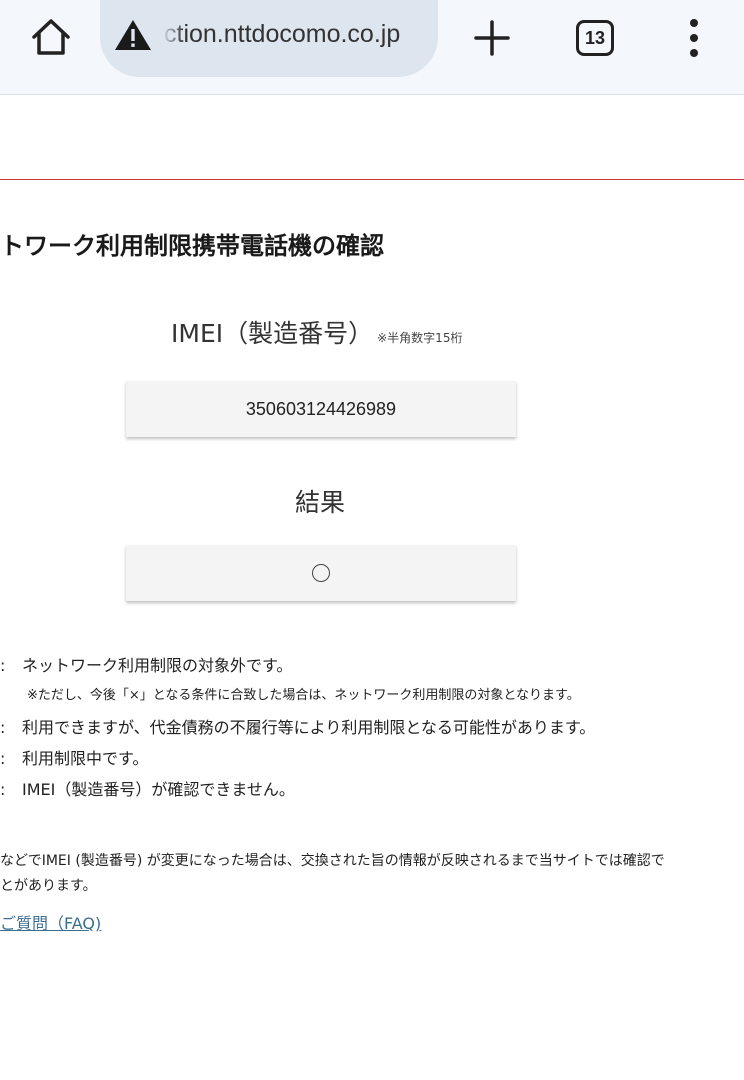  Describe the element at coordinates (158, 789) in the screenshot. I see `legend-text: IMEI（製造番号）が確認できません。` at that location.